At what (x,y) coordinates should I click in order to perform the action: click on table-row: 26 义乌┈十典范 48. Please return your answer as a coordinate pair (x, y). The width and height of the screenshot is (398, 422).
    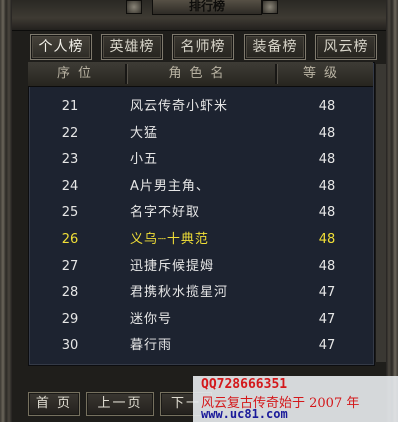
    Looking at the image, I should click on (200, 239).